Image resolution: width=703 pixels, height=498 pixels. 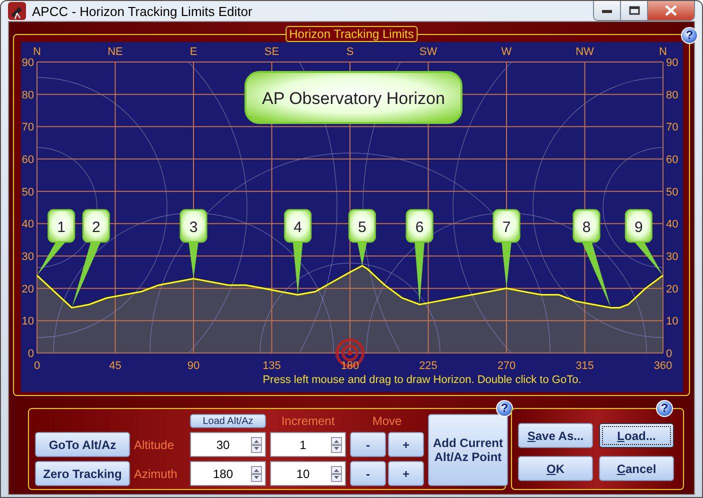 What do you see at coordinates (420, 256) in the screenshot?
I see `callout-label: 6` at bounding box center [420, 256].